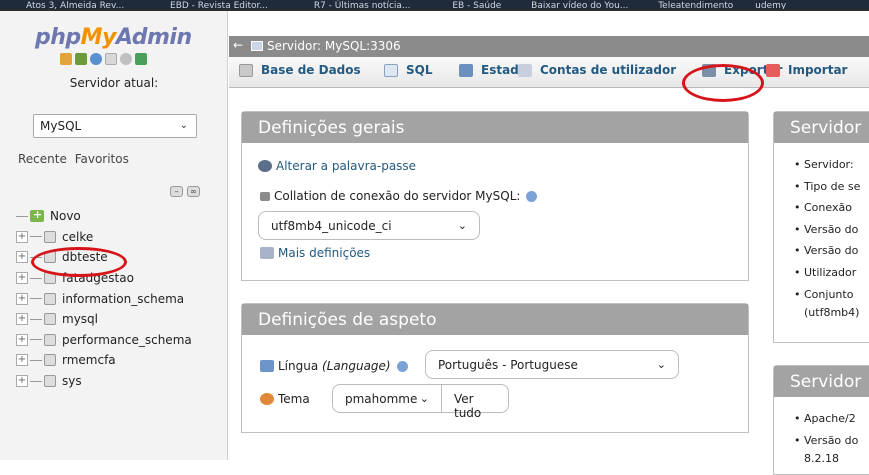 This screenshot has height=475, width=869. I want to click on settings-gear-icon, so click(126, 59).